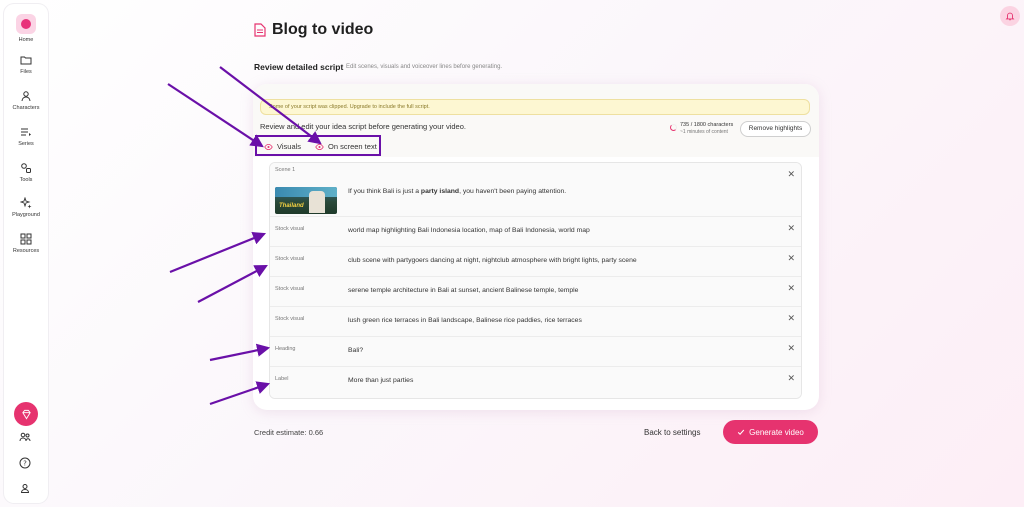 The height and width of the screenshot is (507, 1024). I want to click on sidebar-item-label: Characters, so click(26, 108).